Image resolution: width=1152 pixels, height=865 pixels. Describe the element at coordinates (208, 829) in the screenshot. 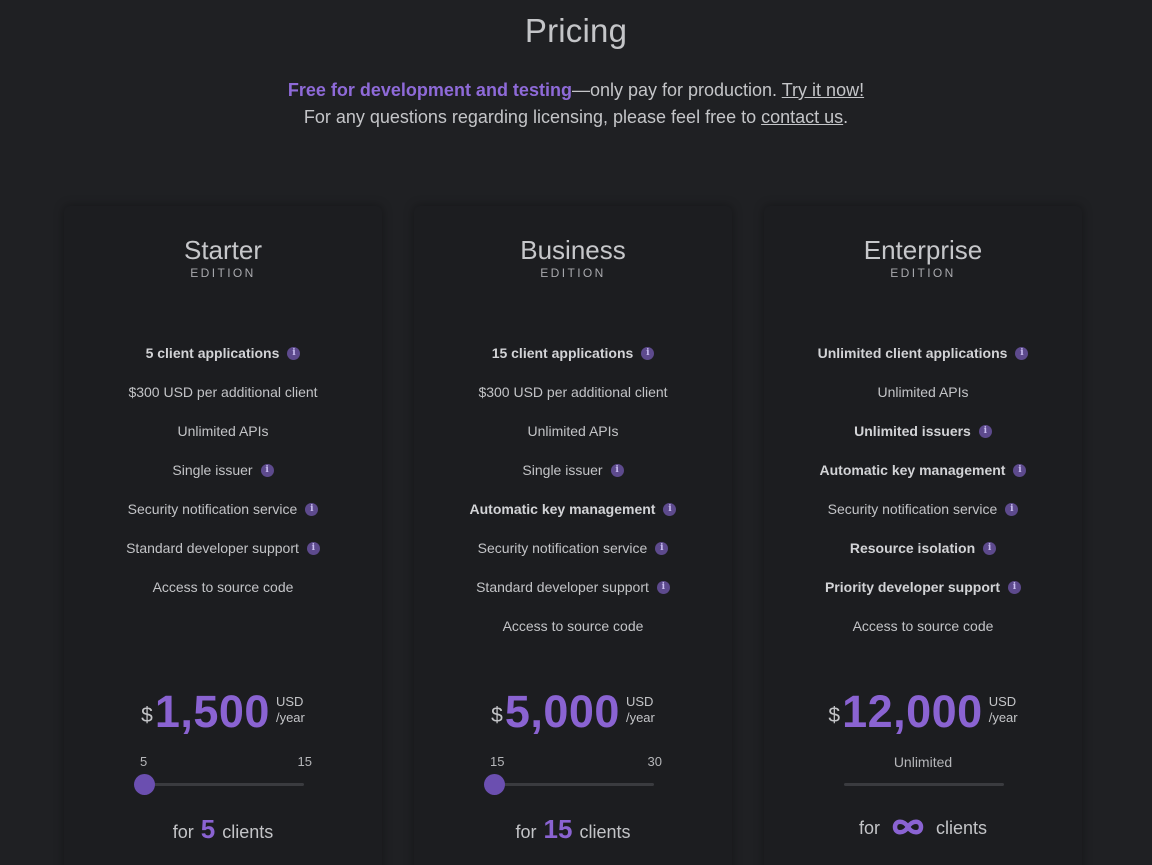

I see `clients-count: 5` at that location.